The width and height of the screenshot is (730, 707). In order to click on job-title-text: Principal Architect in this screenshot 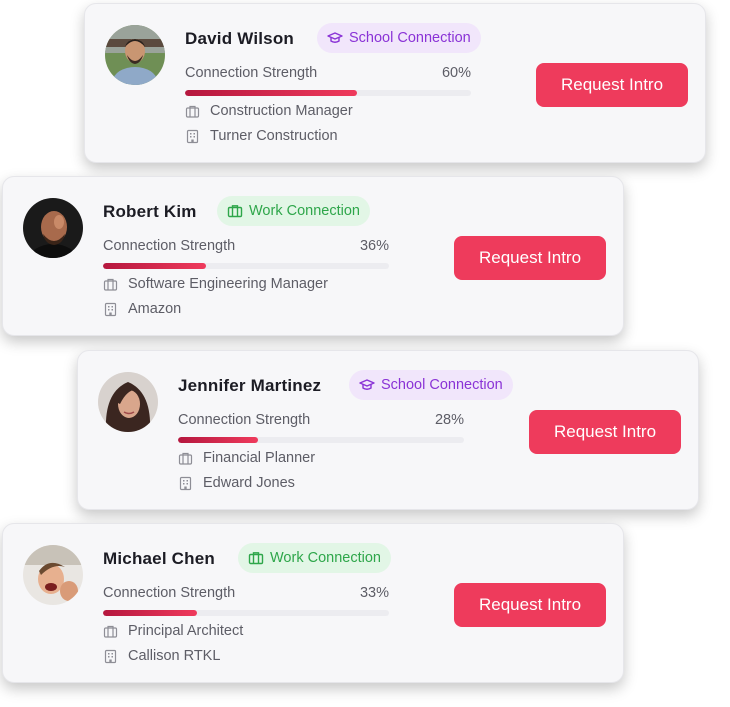, I will do `click(186, 631)`.